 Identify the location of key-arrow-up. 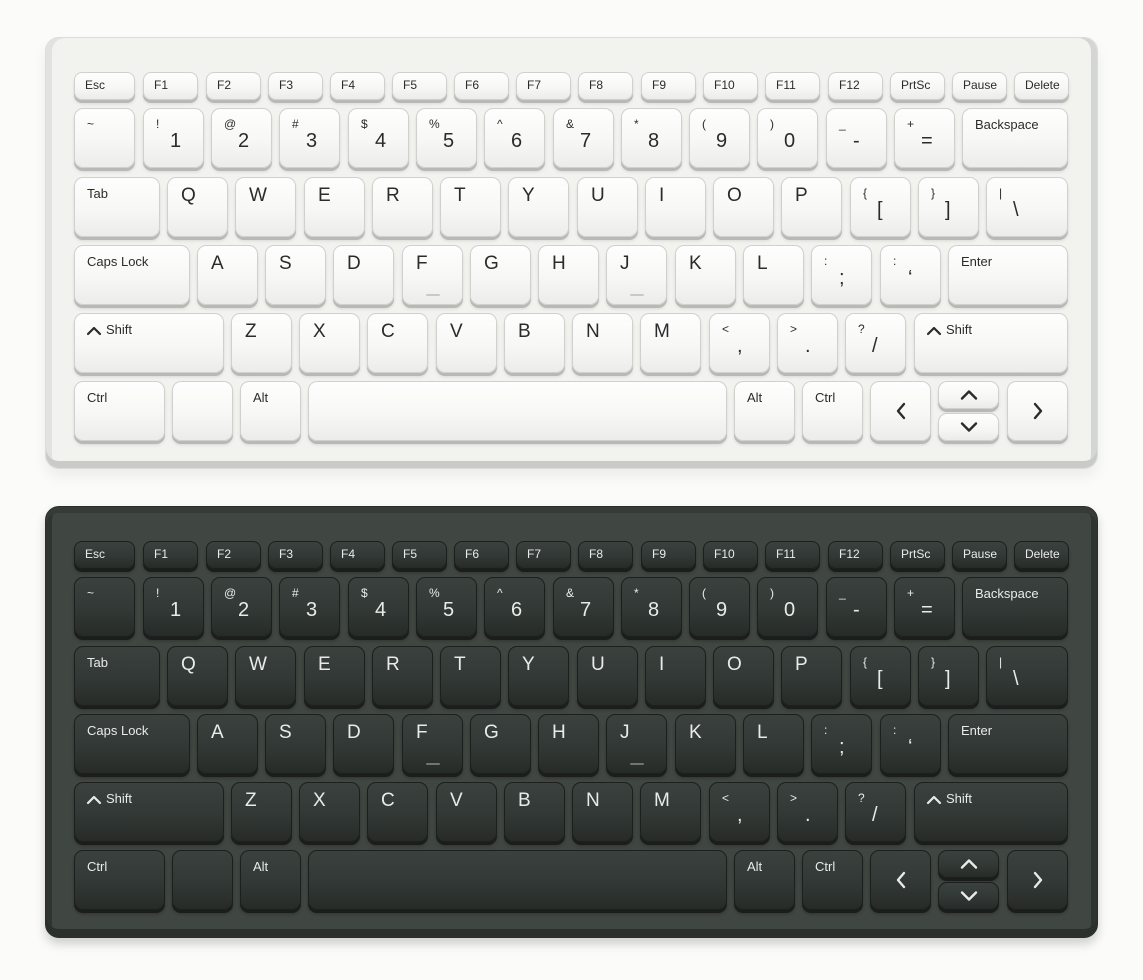
(968, 864).